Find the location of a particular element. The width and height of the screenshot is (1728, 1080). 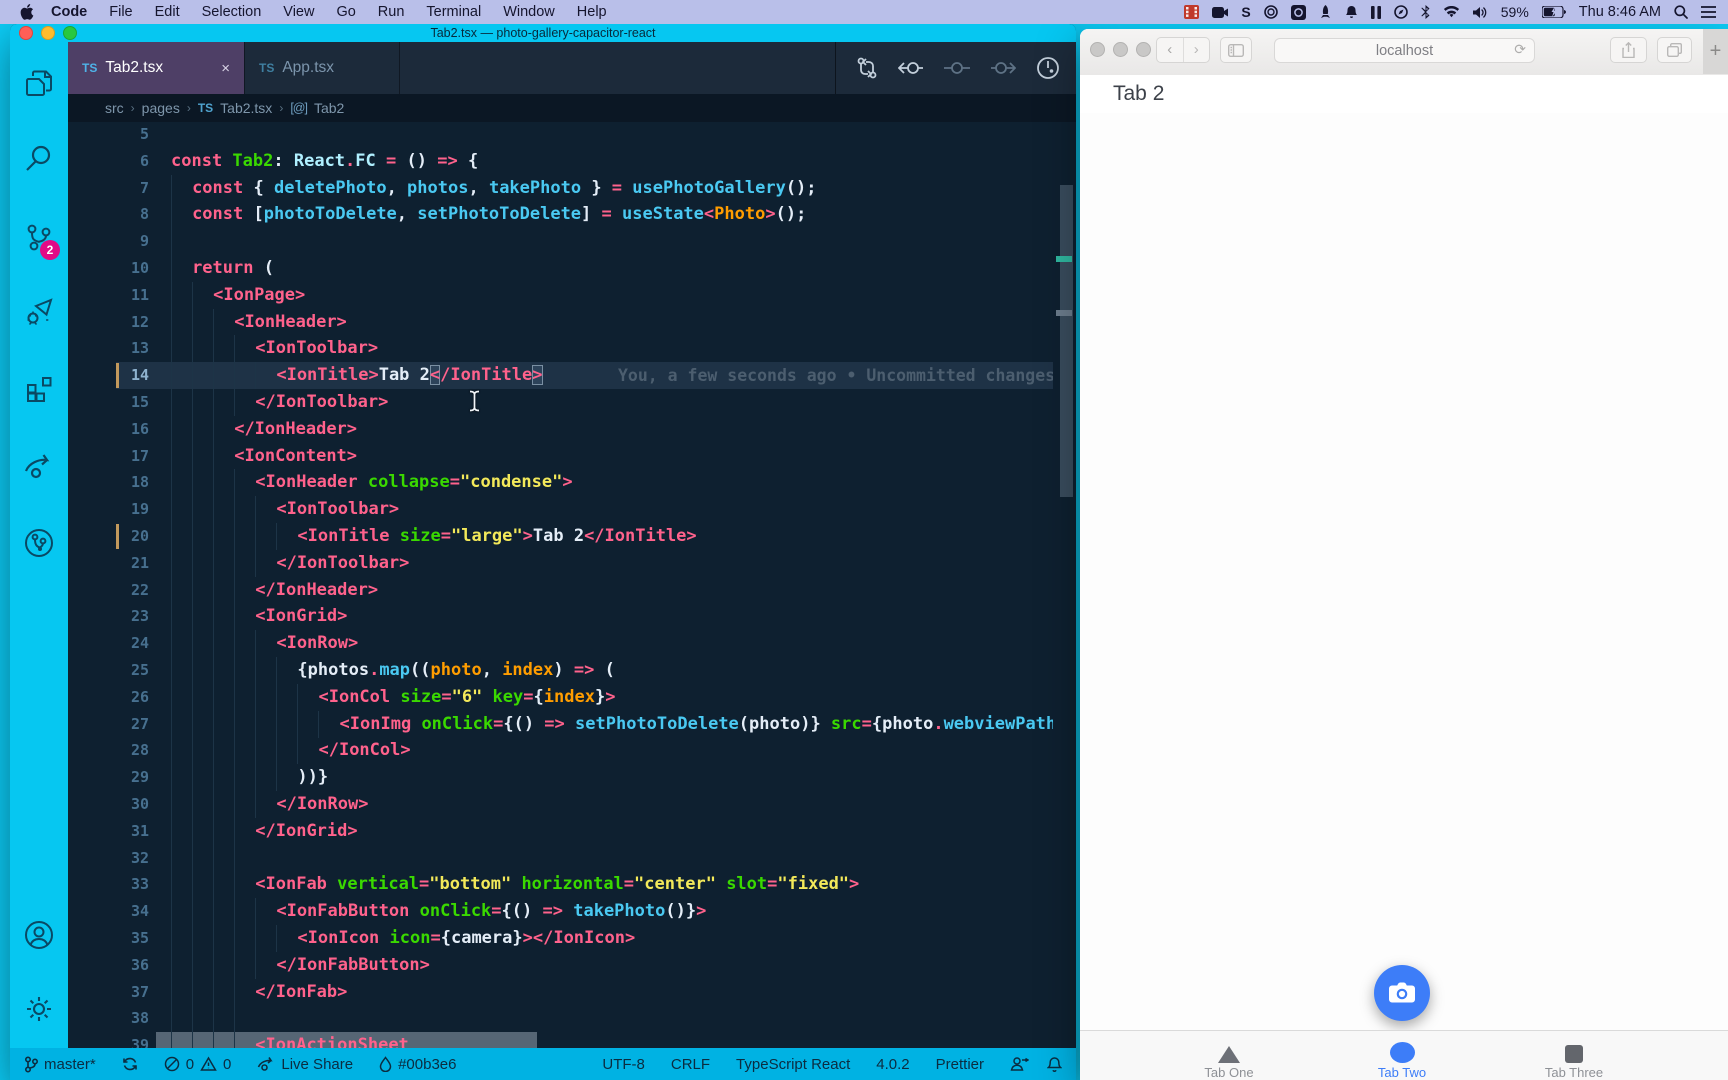

code-line: 5 is located at coordinates (584, 135).